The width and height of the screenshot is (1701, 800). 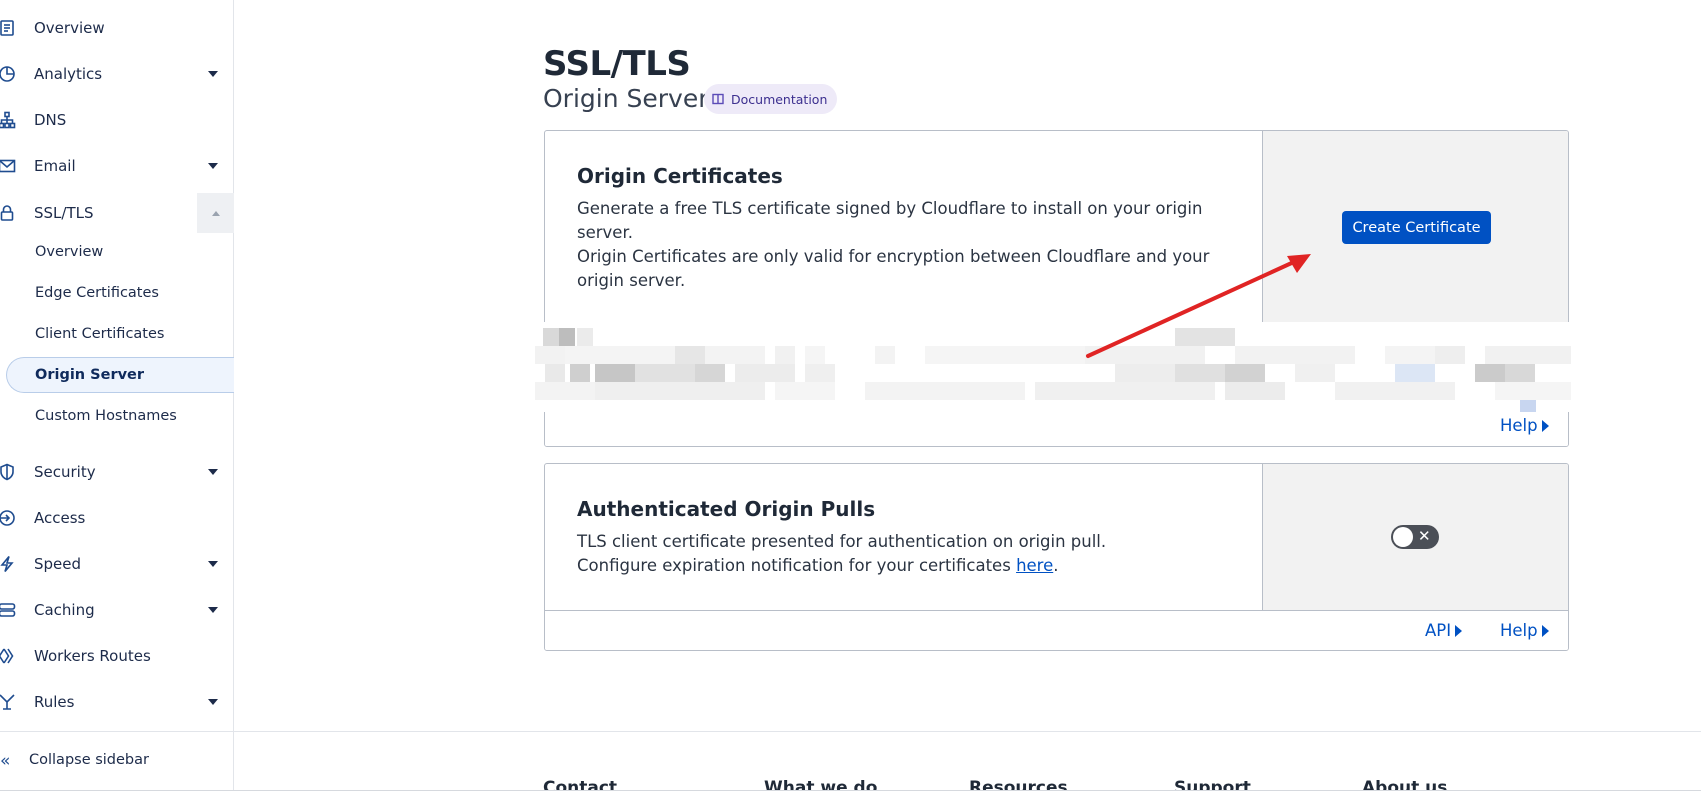 What do you see at coordinates (89, 760) in the screenshot?
I see `collapse-sidebar-label: Collapse sidebar` at bounding box center [89, 760].